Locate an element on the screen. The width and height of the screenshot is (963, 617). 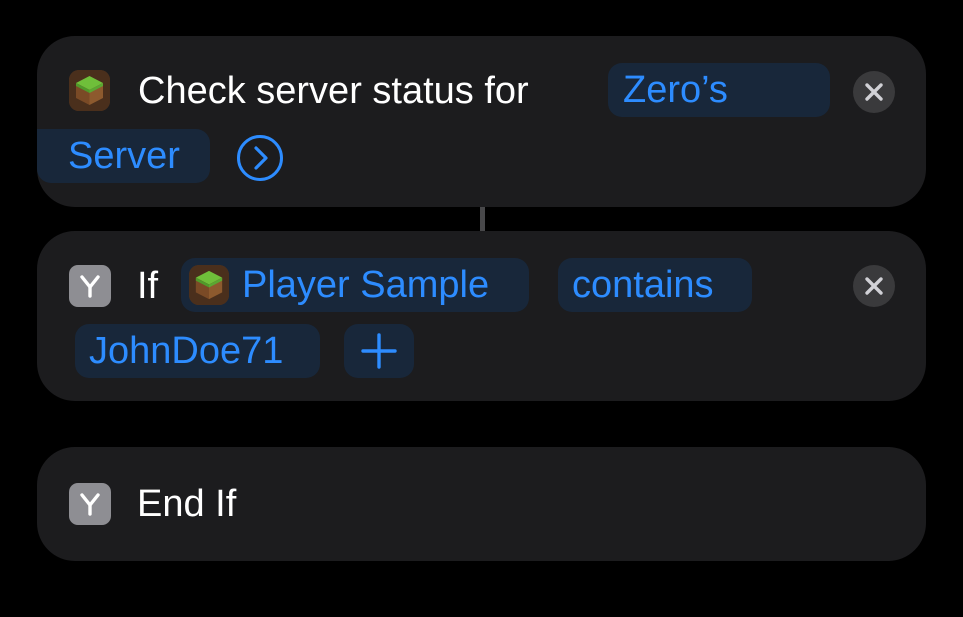
variable-token: Player Sample is located at coordinates (355, 285).